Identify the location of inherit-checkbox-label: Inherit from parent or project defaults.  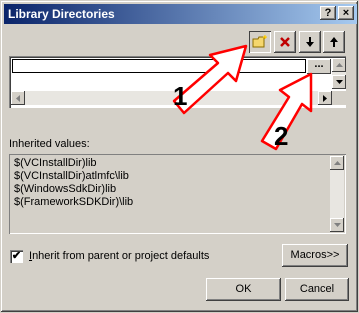
(119, 256).